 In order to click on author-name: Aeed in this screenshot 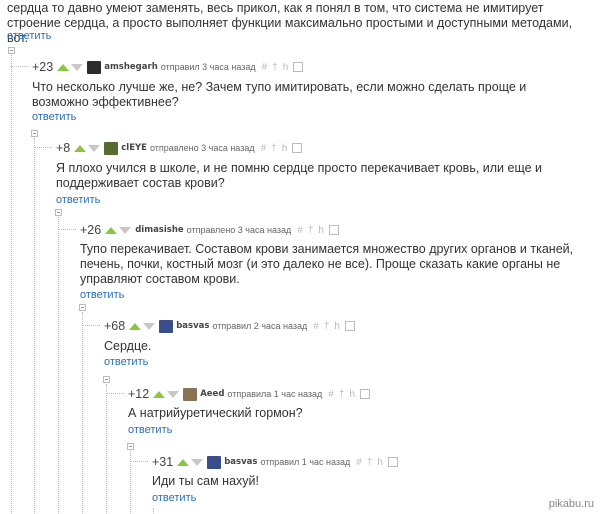, I will do `click(212, 394)`.